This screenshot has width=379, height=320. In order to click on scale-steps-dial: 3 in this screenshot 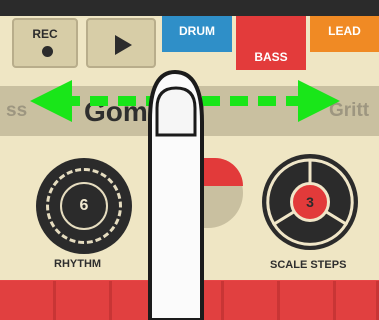, I will do `click(310, 202)`.